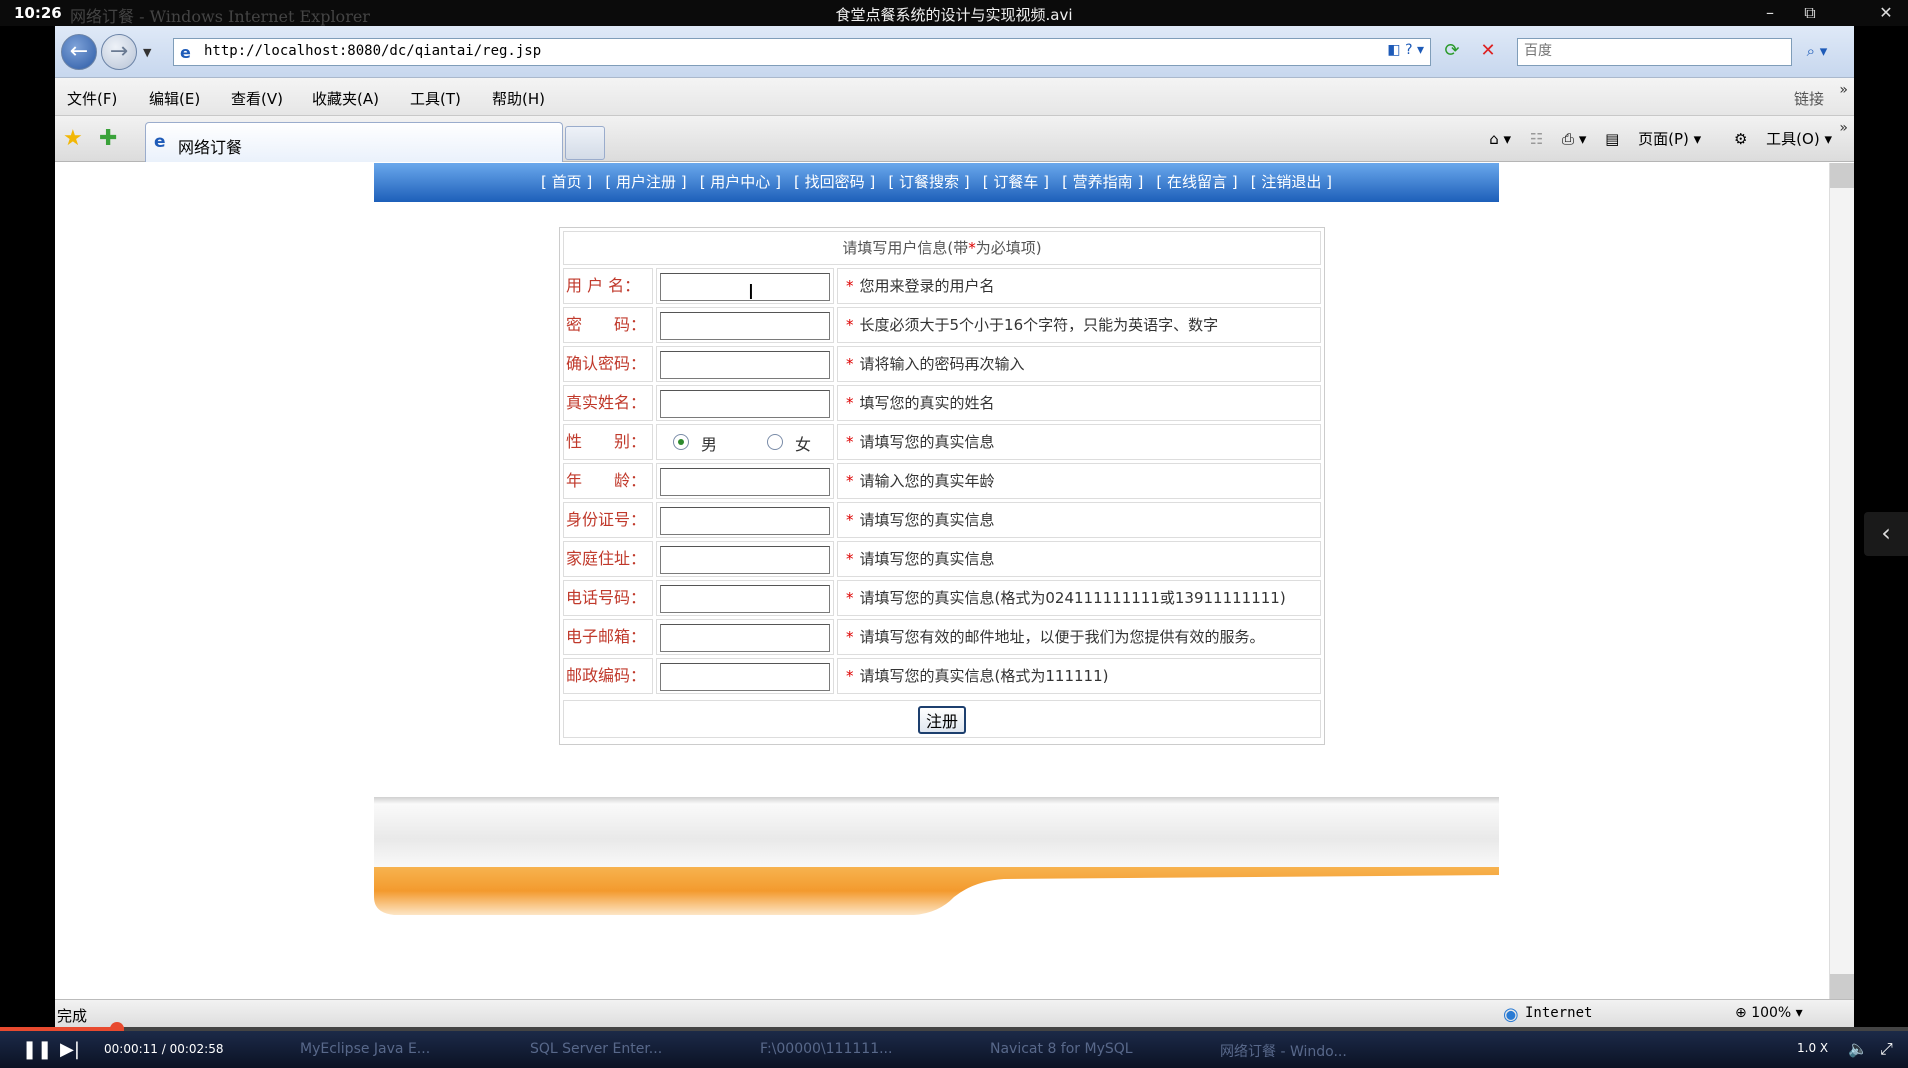 The height and width of the screenshot is (1068, 1908). I want to click on back-button: ←, so click(79, 52).